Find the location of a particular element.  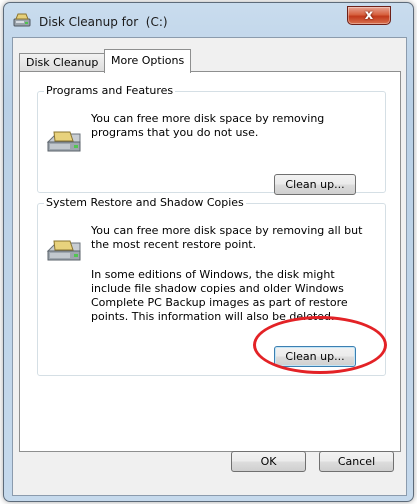

title-bar: Disk Cleanup for (C:) x is located at coordinates (208, 20).